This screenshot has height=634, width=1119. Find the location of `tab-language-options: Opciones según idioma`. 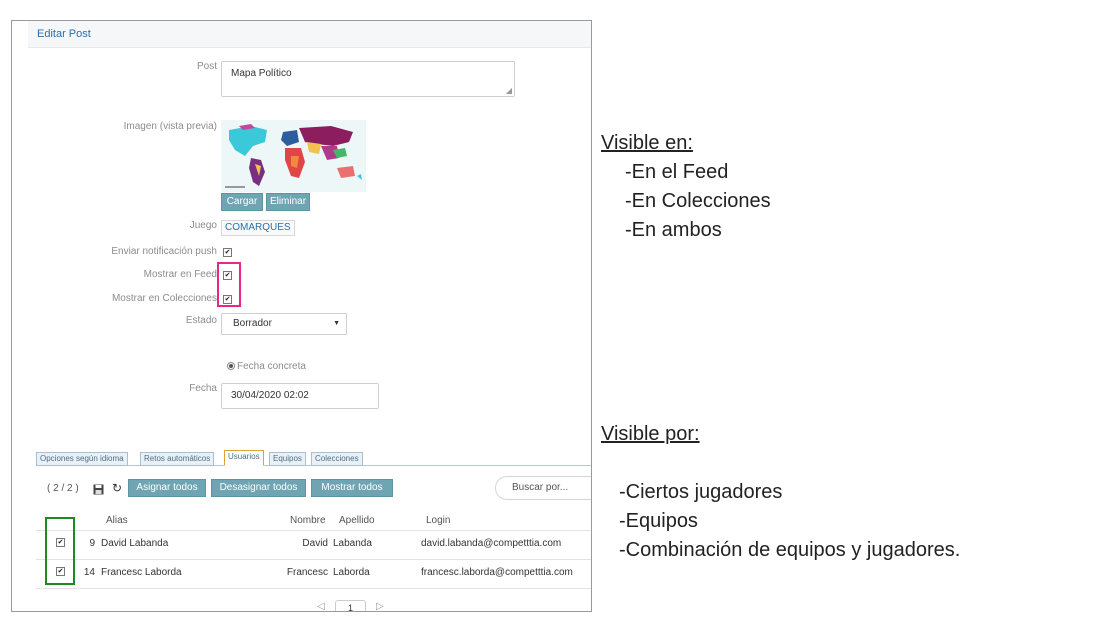

tab-language-options: Opciones según idioma is located at coordinates (82, 459).